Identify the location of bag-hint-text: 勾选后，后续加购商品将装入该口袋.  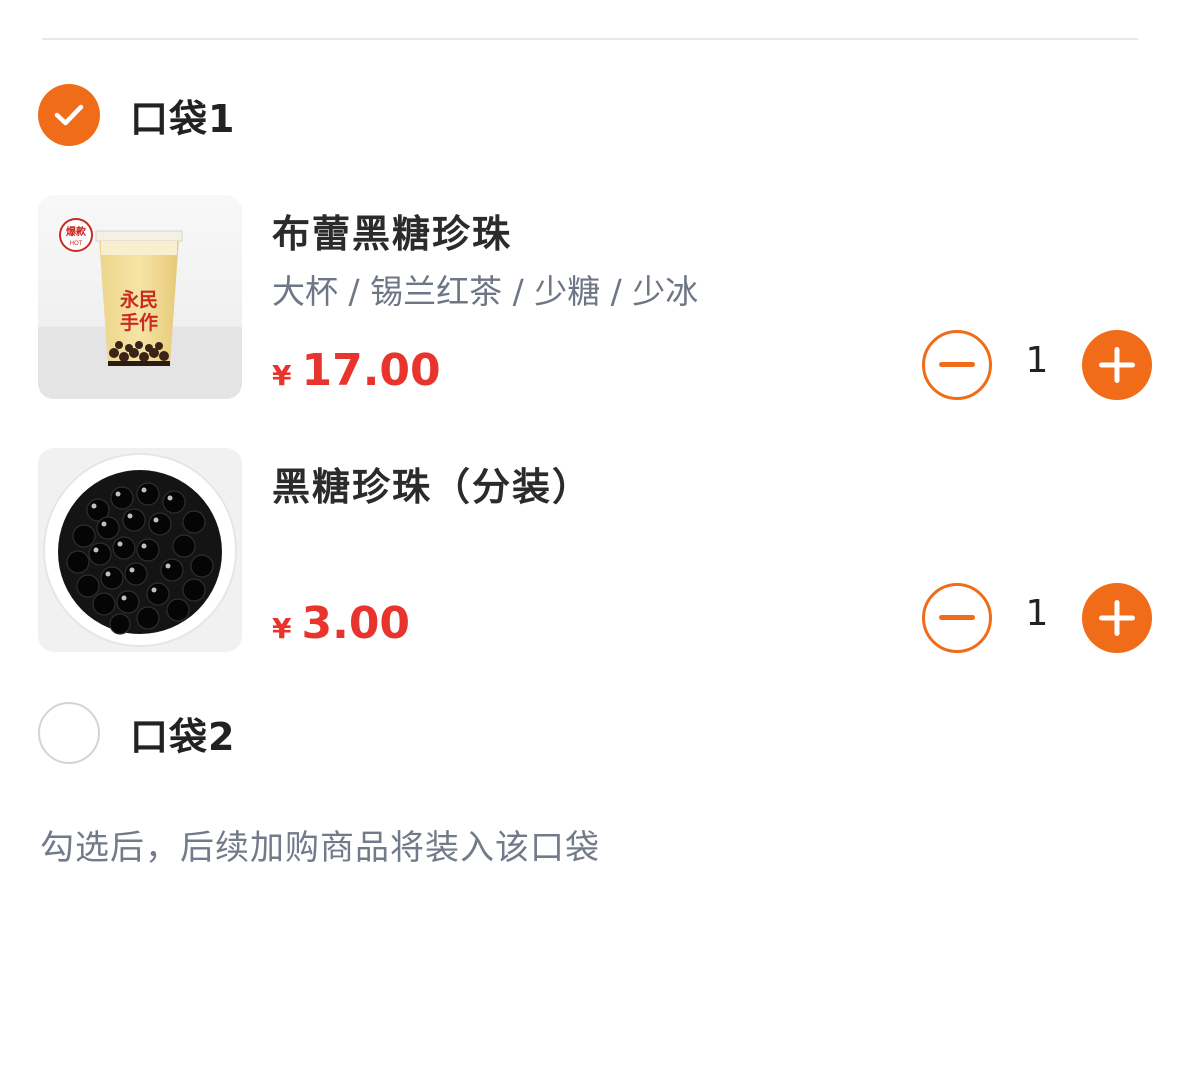
(320, 848).